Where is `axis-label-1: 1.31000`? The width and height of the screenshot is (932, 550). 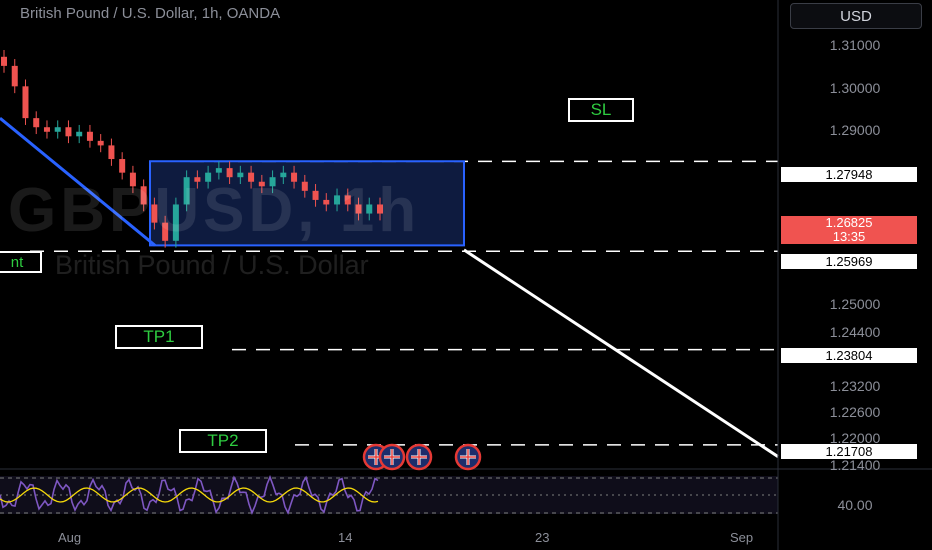 axis-label-1: 1.31000 is located at coordinates (855, 45).